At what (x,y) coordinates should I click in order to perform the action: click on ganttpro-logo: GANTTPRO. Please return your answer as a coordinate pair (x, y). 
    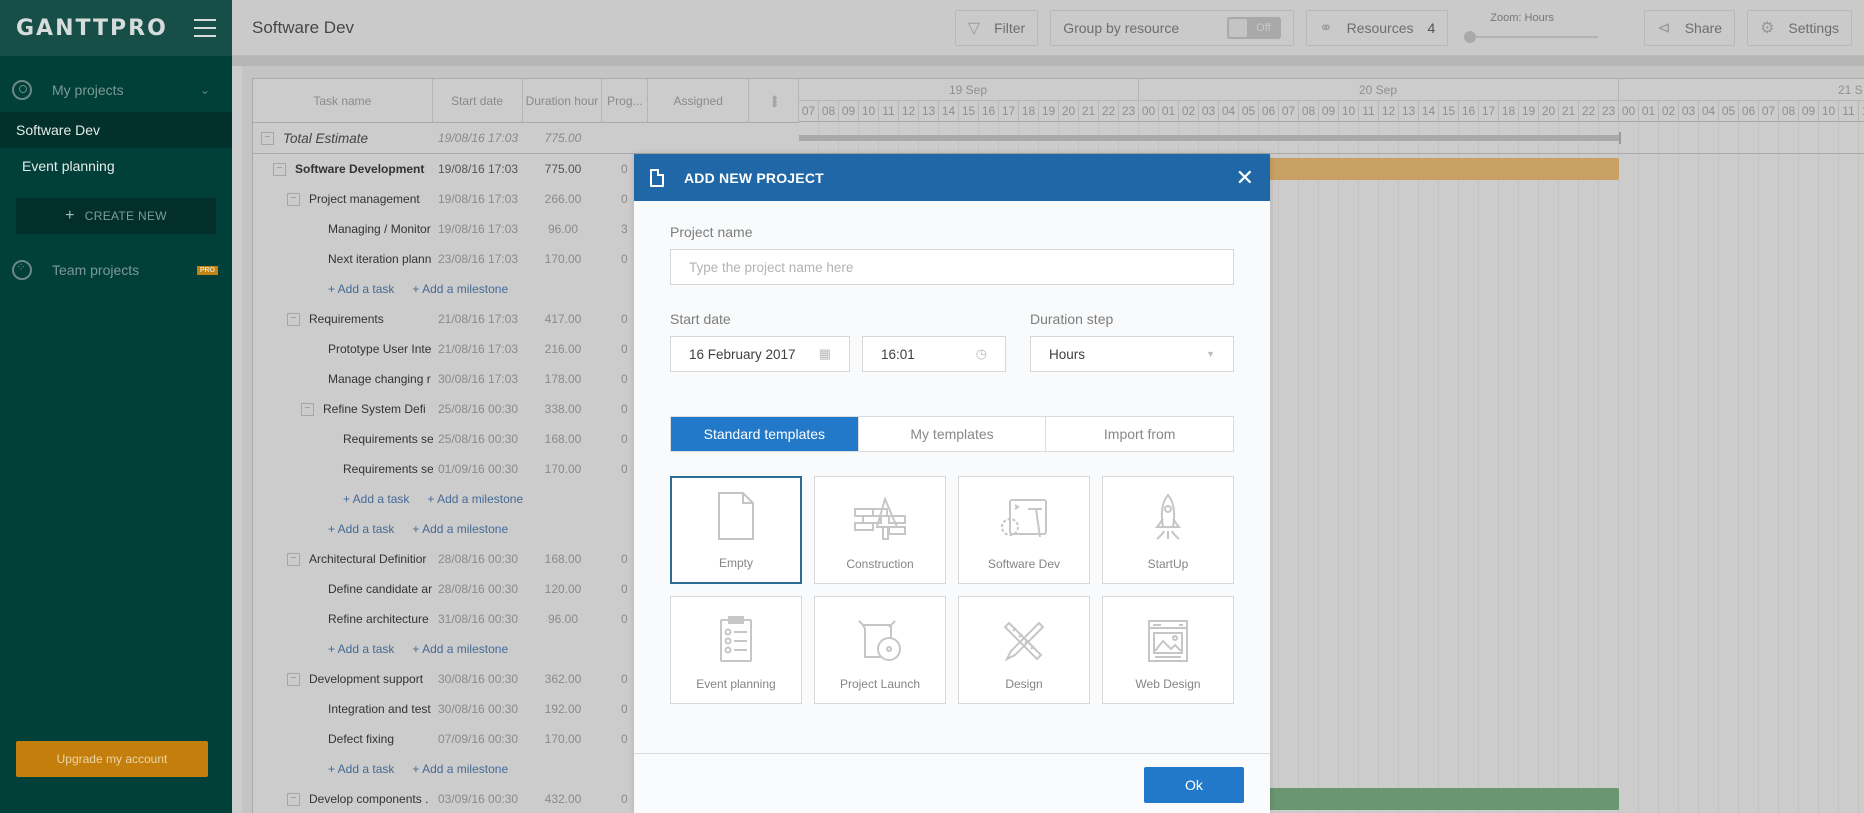
    Looking at the image, I should click on (92, 28).